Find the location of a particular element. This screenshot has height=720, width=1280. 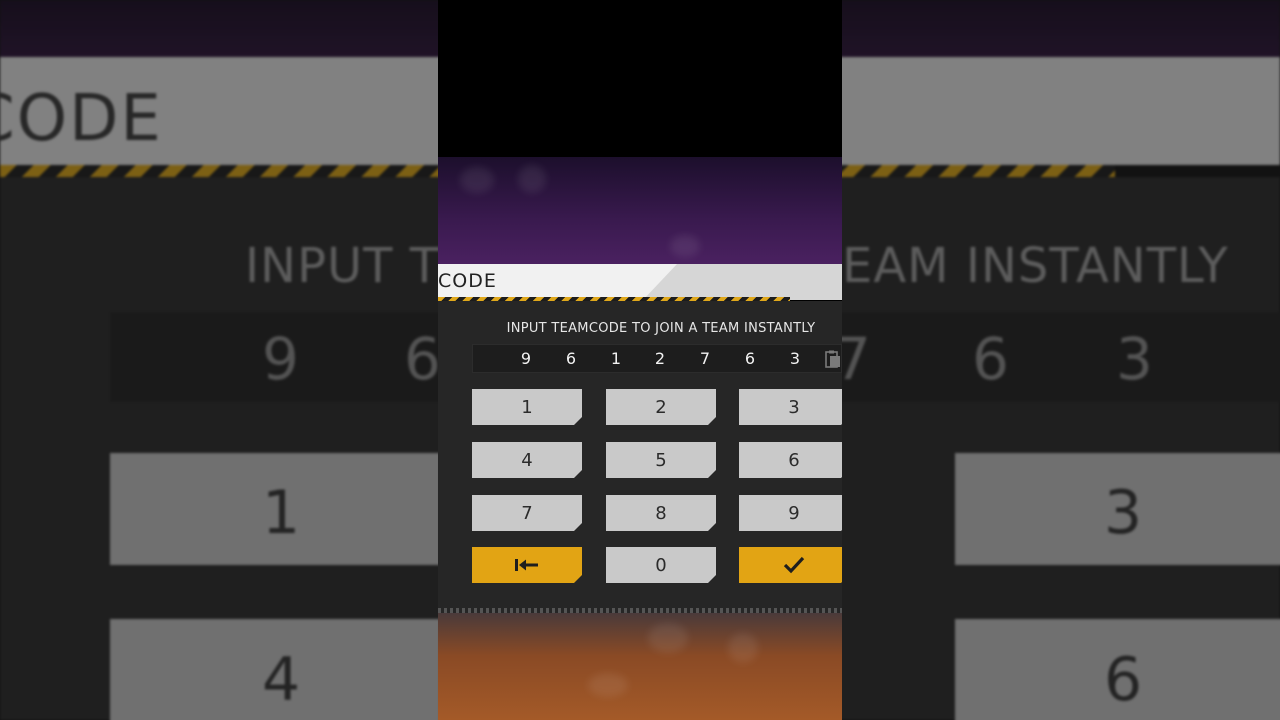

key-label: 6 is located at coordinates (794, 460).